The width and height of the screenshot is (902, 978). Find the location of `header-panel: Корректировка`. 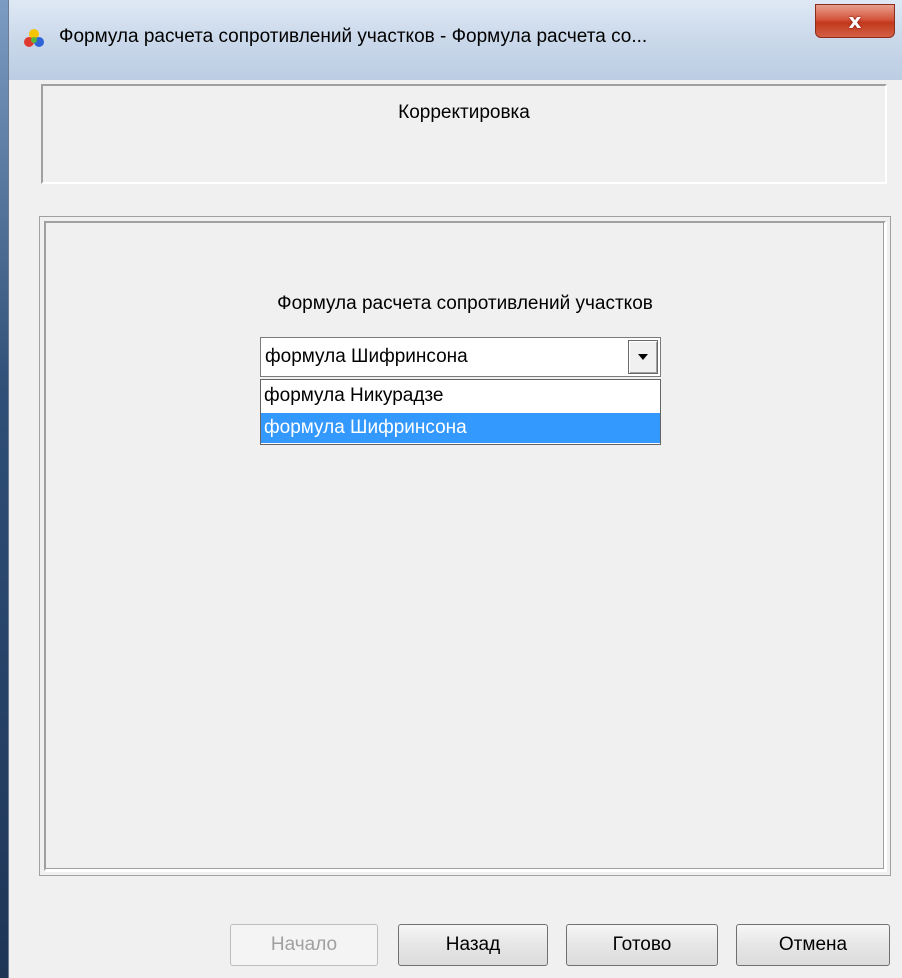

header-panel: Корректировка is located at coordinates (464, 134).